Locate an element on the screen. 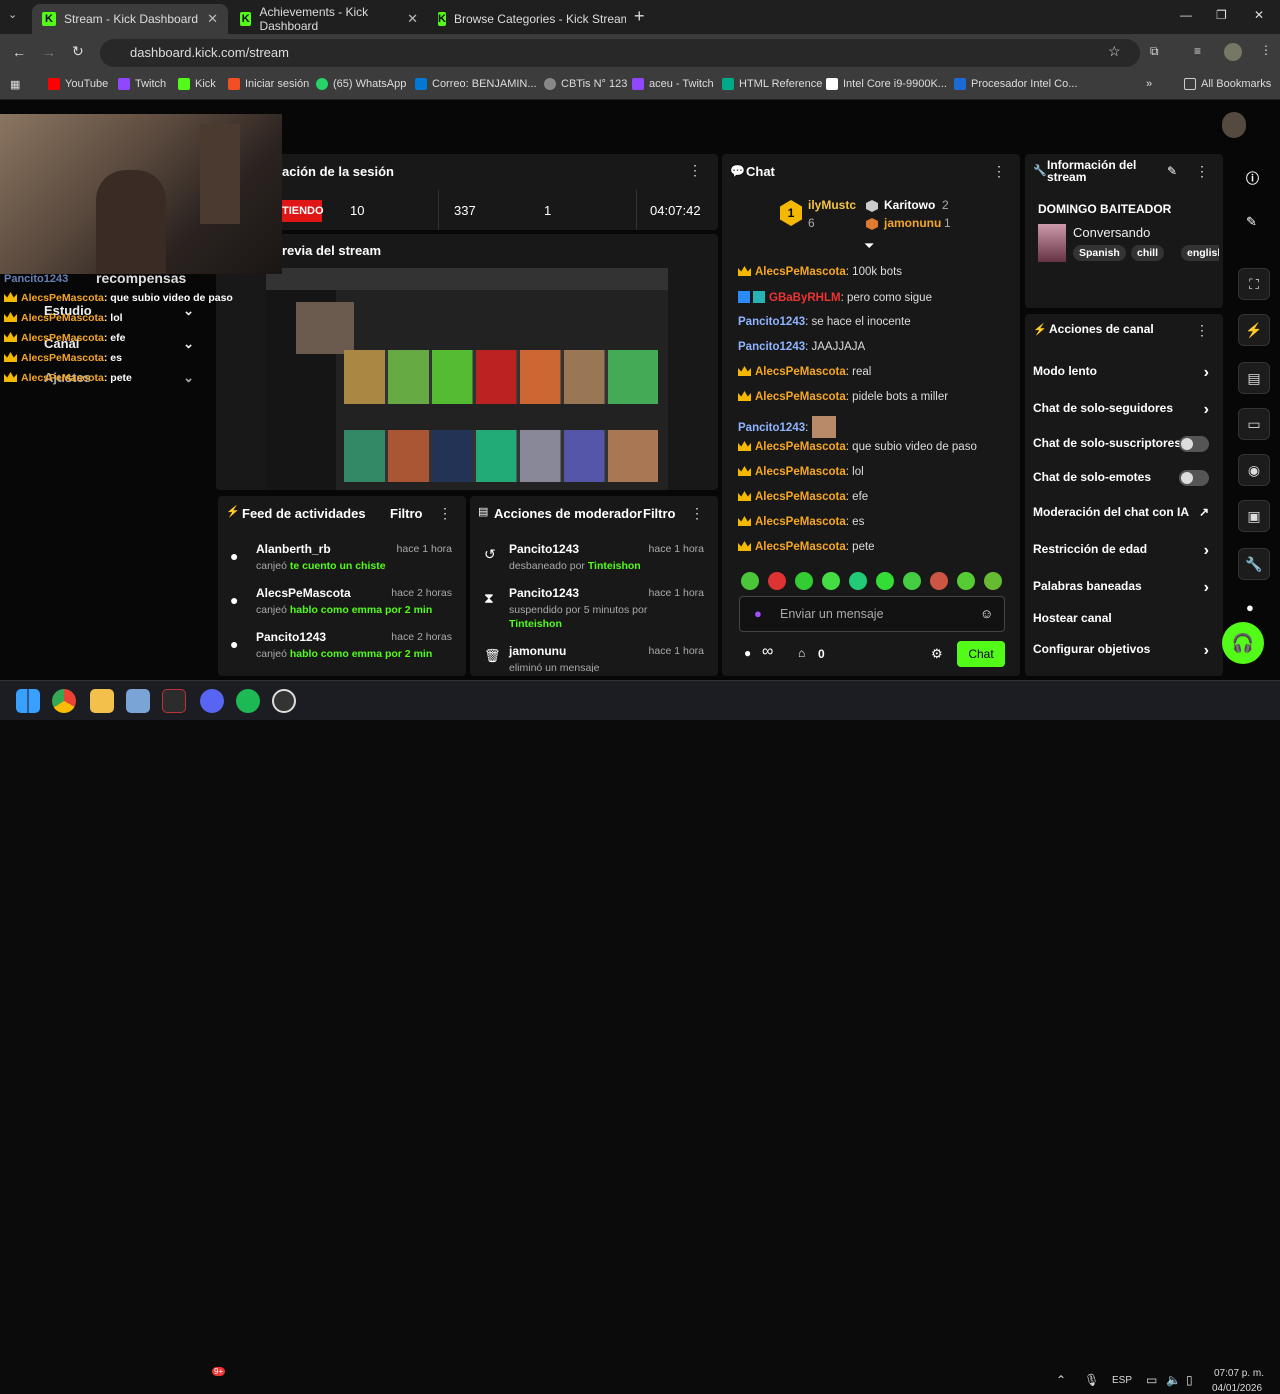 Image resolution: width=1280 pixels, height=1394 pixels. bookmark-all: All Bookmarks is located at coordinates (1227, 84).